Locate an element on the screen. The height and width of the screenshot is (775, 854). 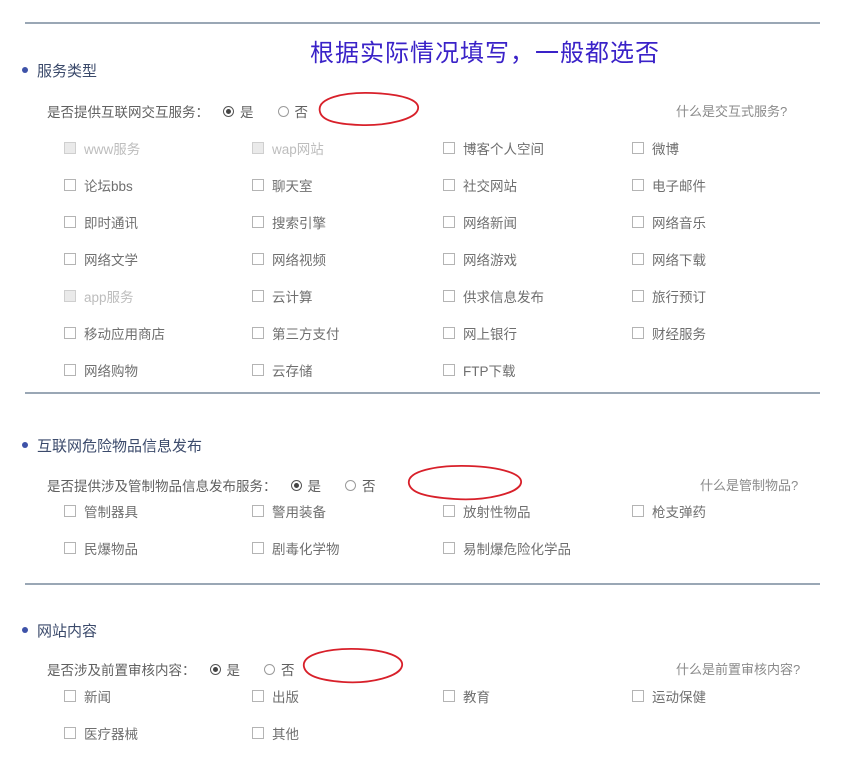
checkbox-item: 社交网站 is located at coordinates (480, 185).